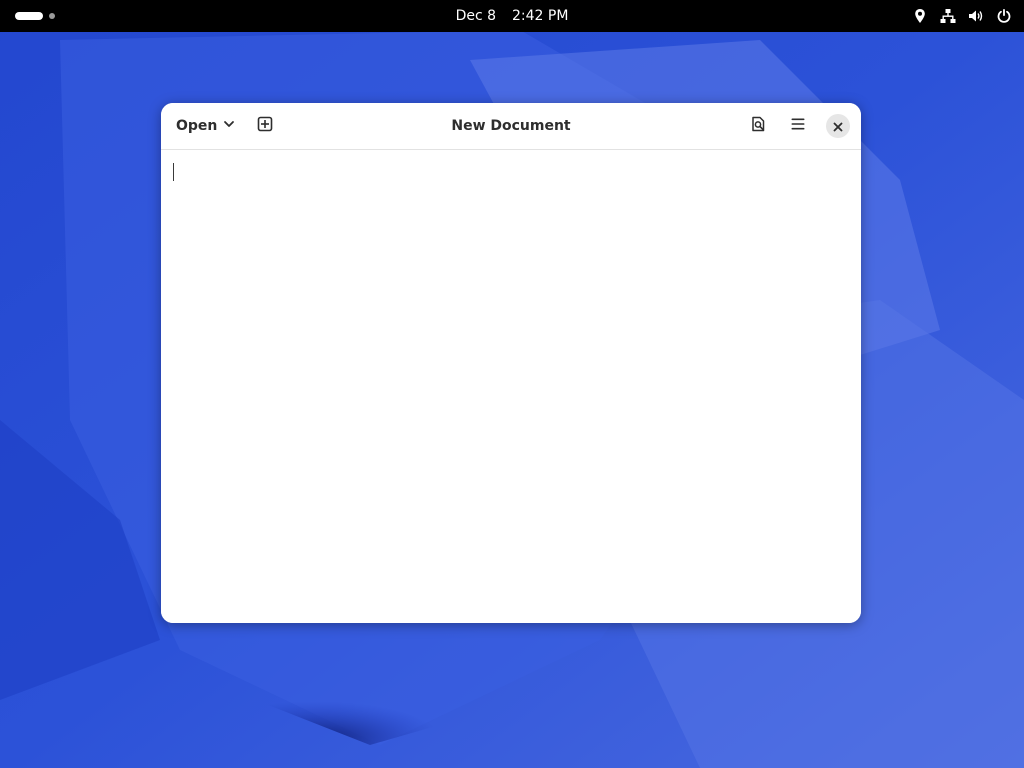  Describe the element at coordinates (52, 16) in the screenshot. I see `workspace-indicator-inactive` at that location.